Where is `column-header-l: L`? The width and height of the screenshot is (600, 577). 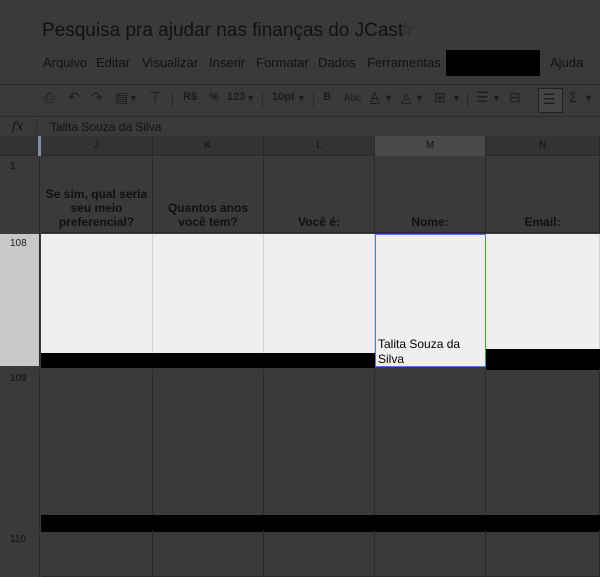
column-header-l: L is located at coordinates (319, 146).